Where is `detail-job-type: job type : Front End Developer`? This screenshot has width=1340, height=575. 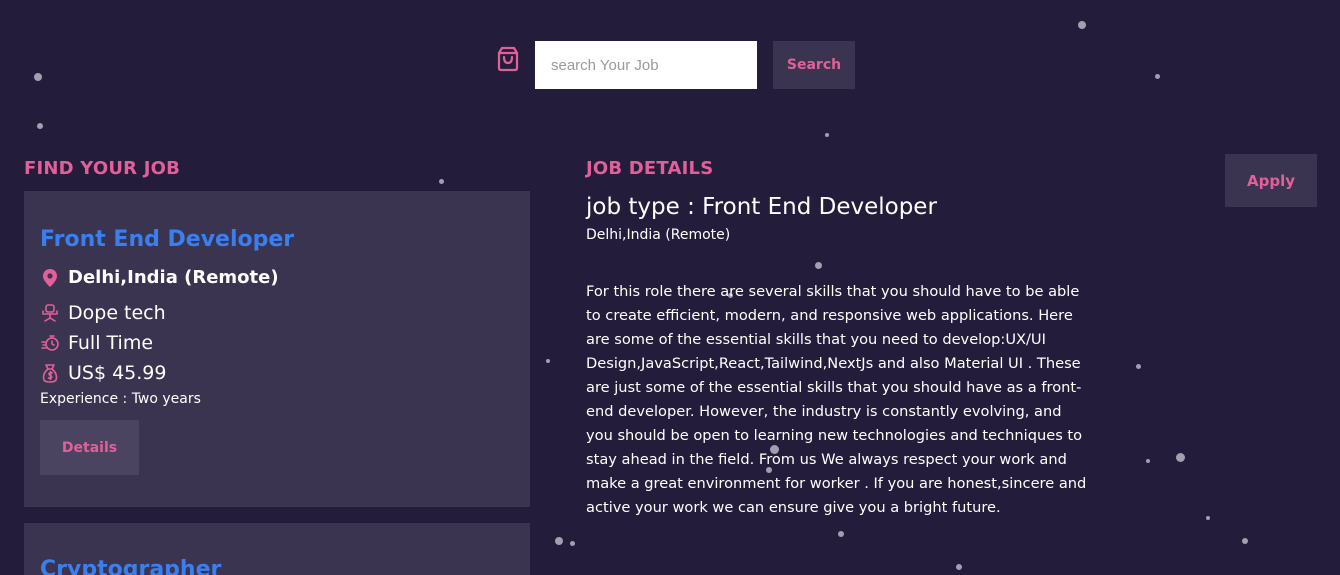 detail-job-type: job type : Front End Developer is located at coordinates (761, 207).